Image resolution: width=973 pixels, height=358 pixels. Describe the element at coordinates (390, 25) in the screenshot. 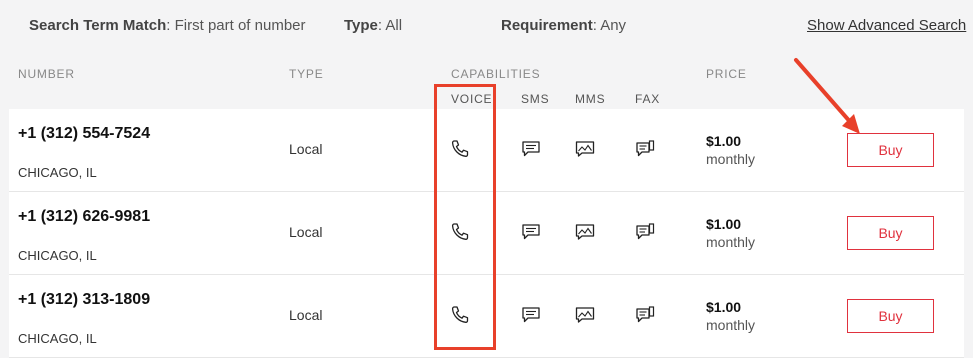

I see `type-filter-value: : All` at that location.